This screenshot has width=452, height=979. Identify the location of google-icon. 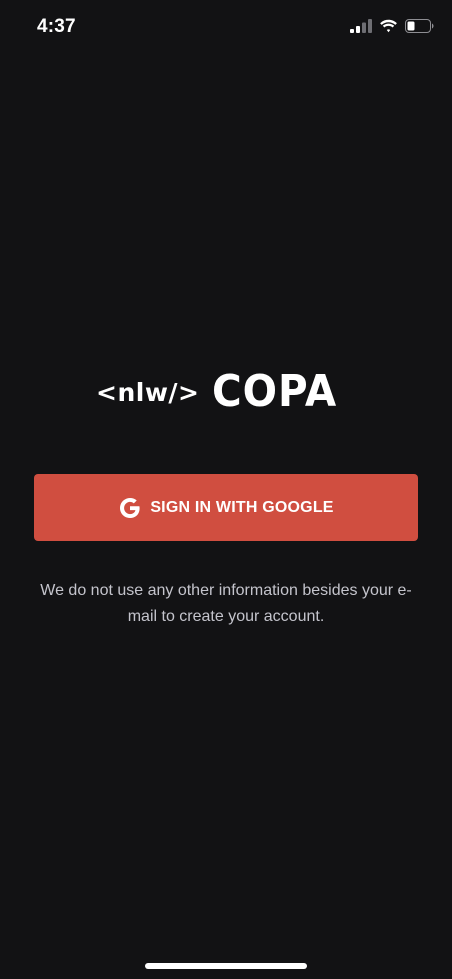
(130, 507).